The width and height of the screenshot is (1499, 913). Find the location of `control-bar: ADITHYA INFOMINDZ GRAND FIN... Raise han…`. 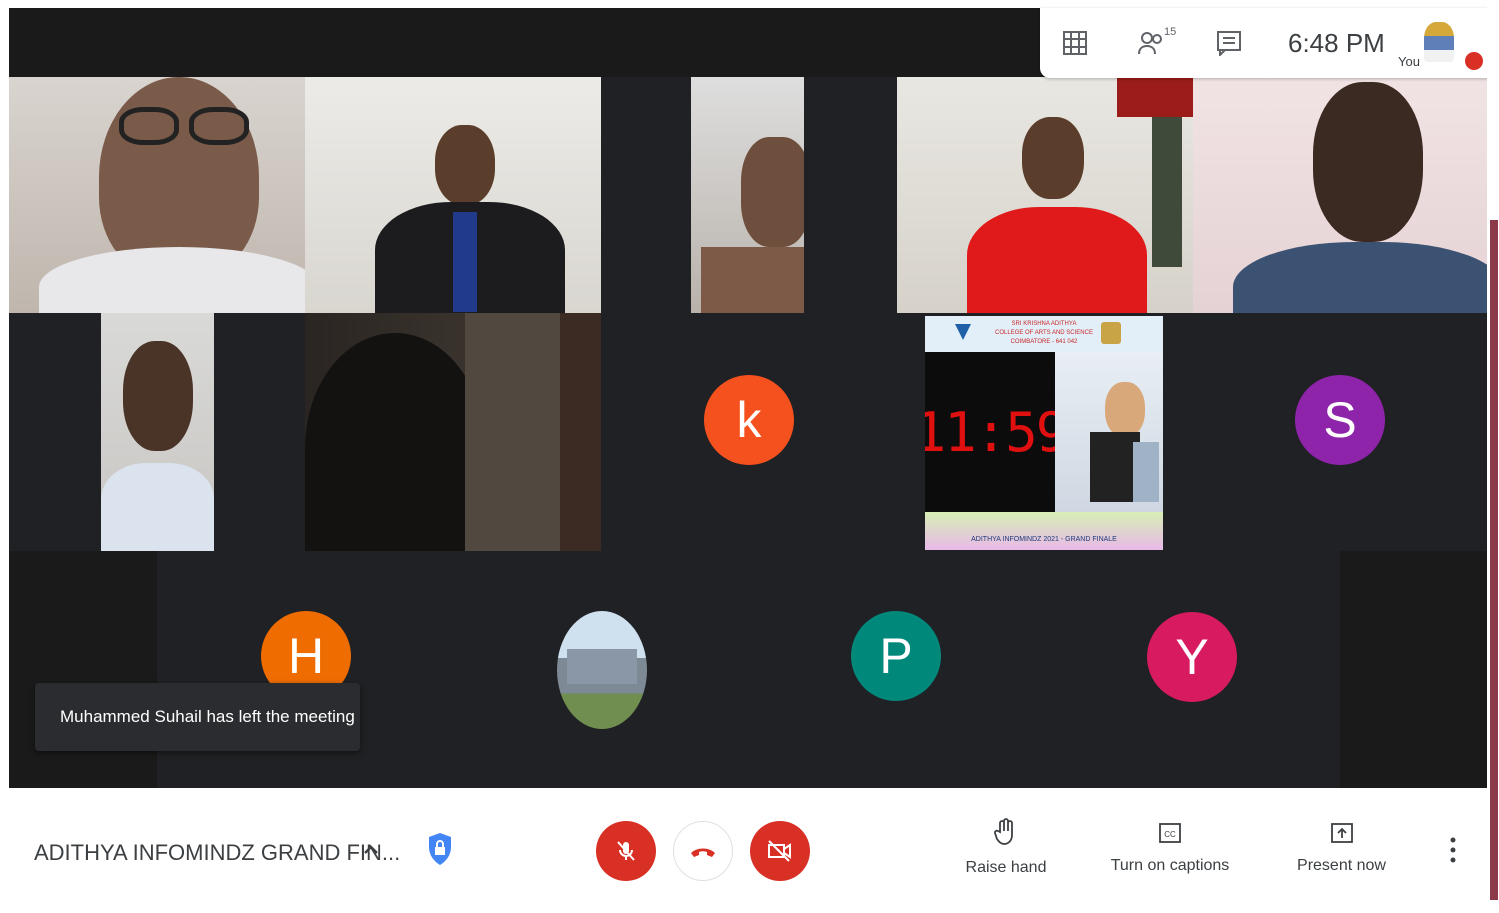

control-bar: ADITHYA INFOMINDZ GRAND FIN... Raise han… is located at coordinates (748, 850).